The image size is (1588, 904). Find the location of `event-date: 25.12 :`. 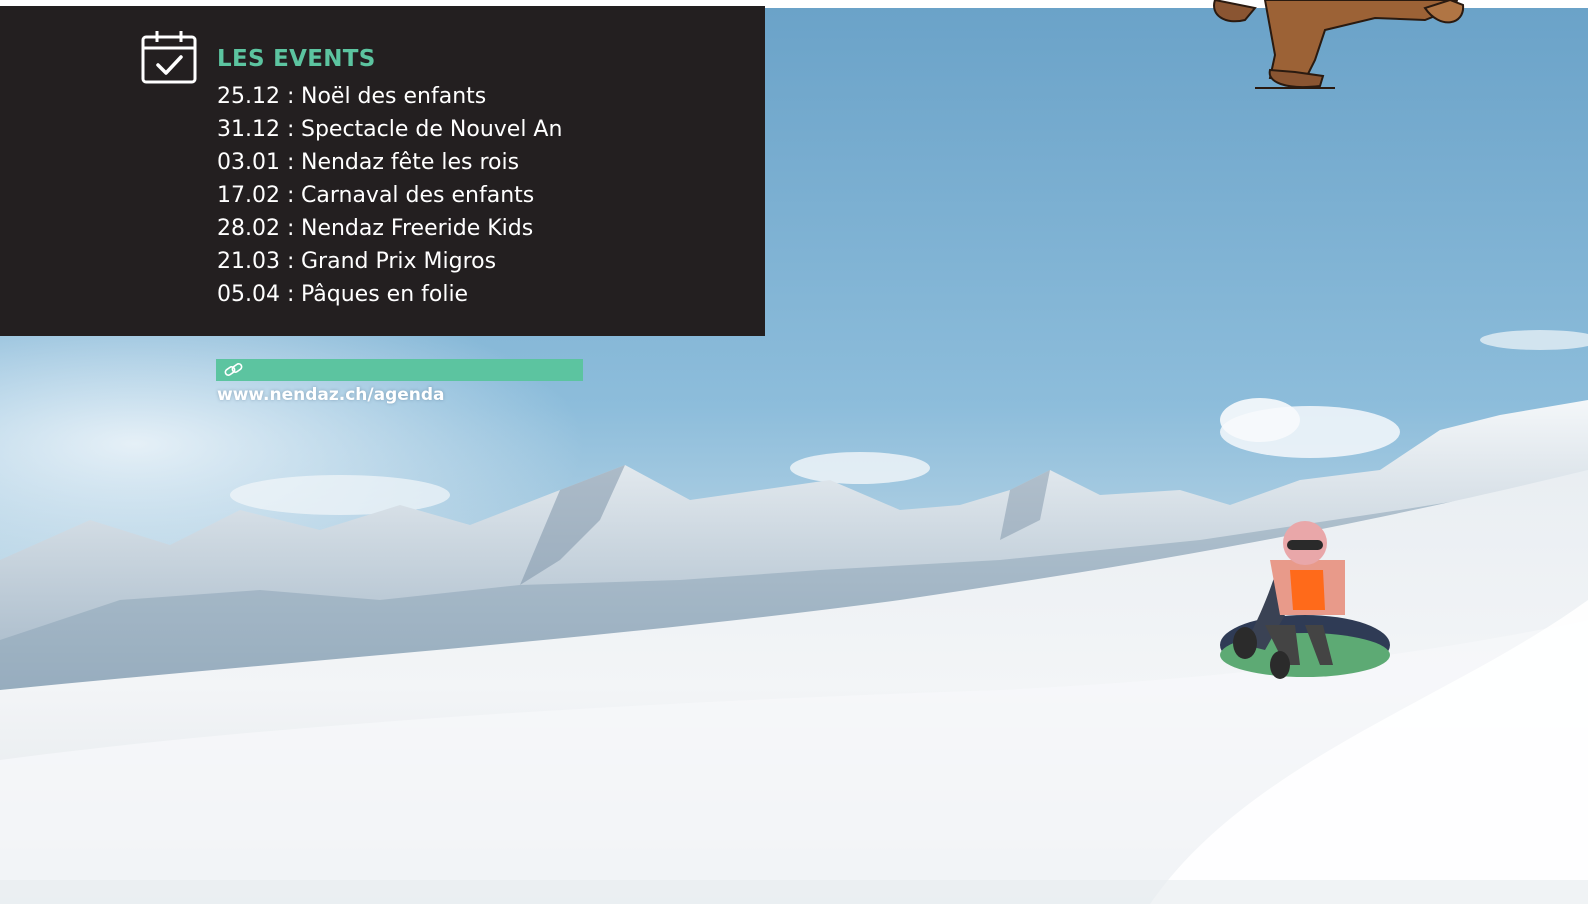

event-date: 25.12 : is located at coordinates (256, 96).